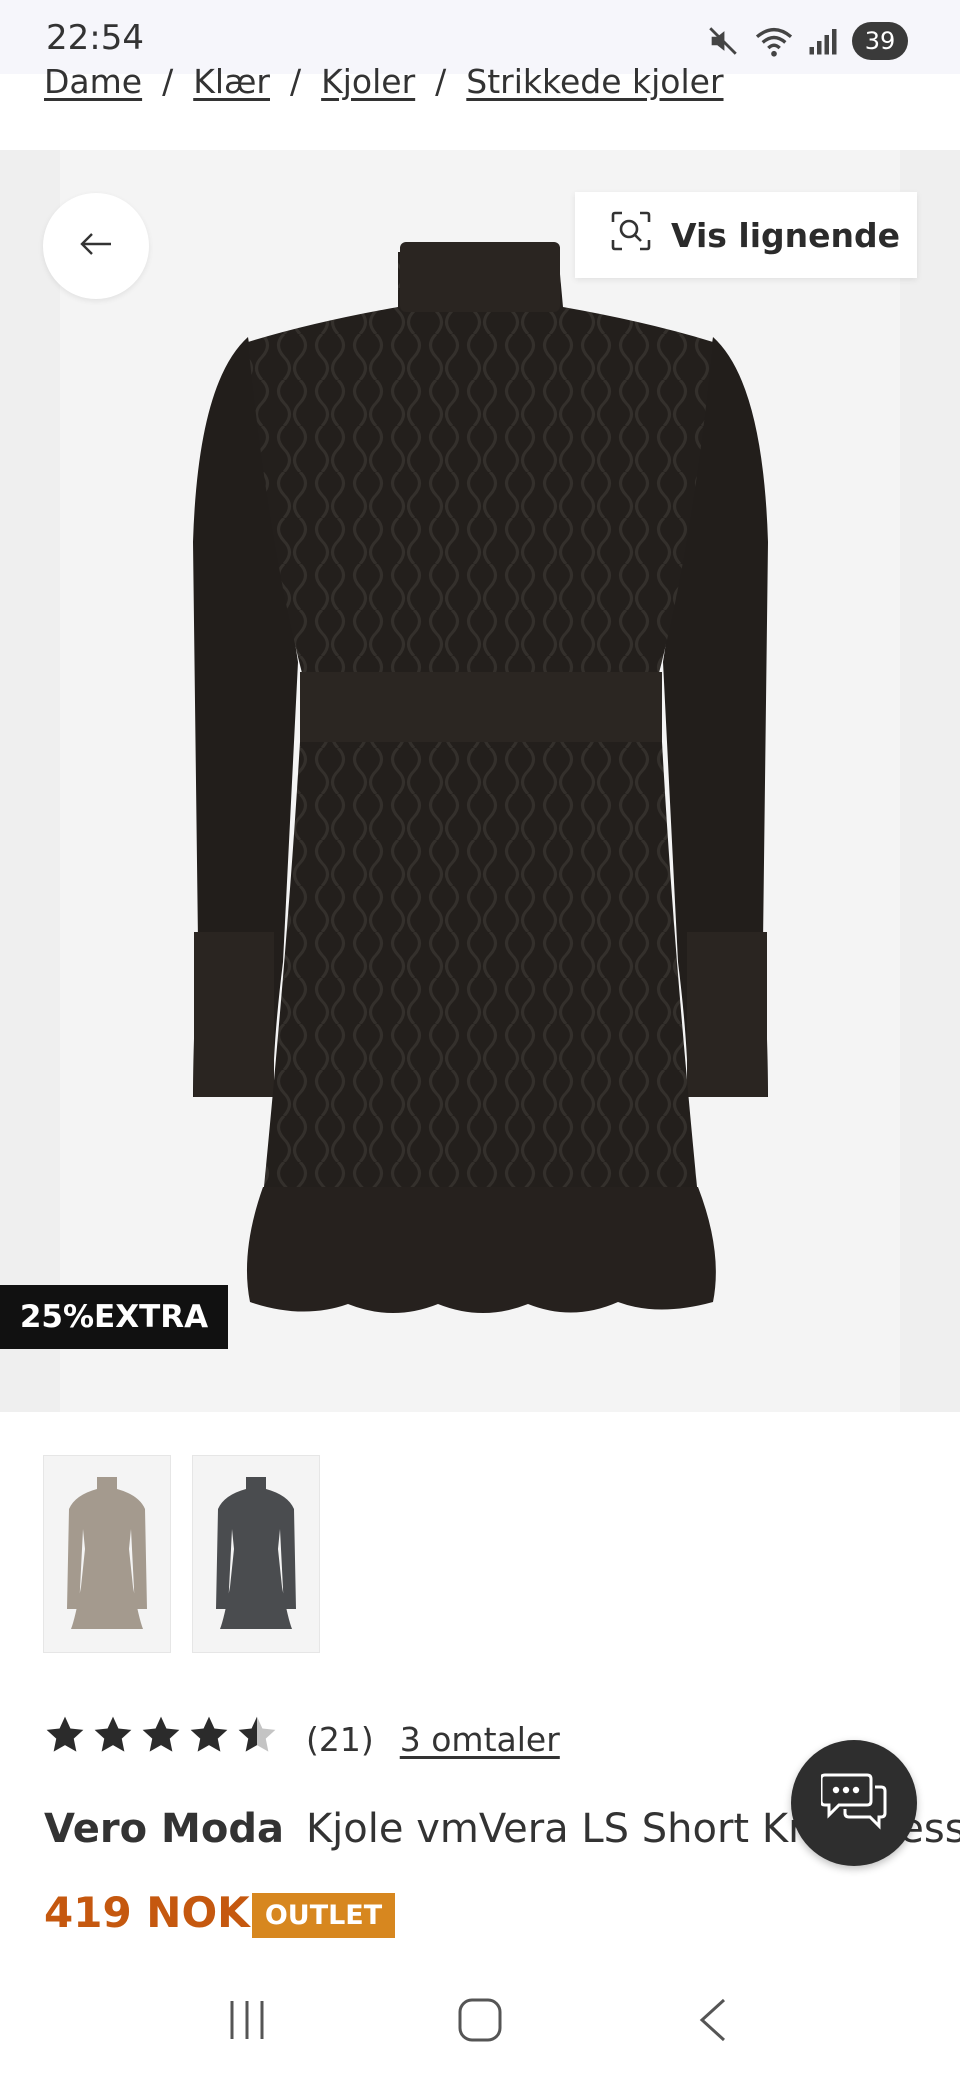 The height and width of the screenshot is (2080, 960). Describe the element at coordinates (302, 1739) in the screenshot. I see `rating-row: (21) 3 omtaler` at that location.